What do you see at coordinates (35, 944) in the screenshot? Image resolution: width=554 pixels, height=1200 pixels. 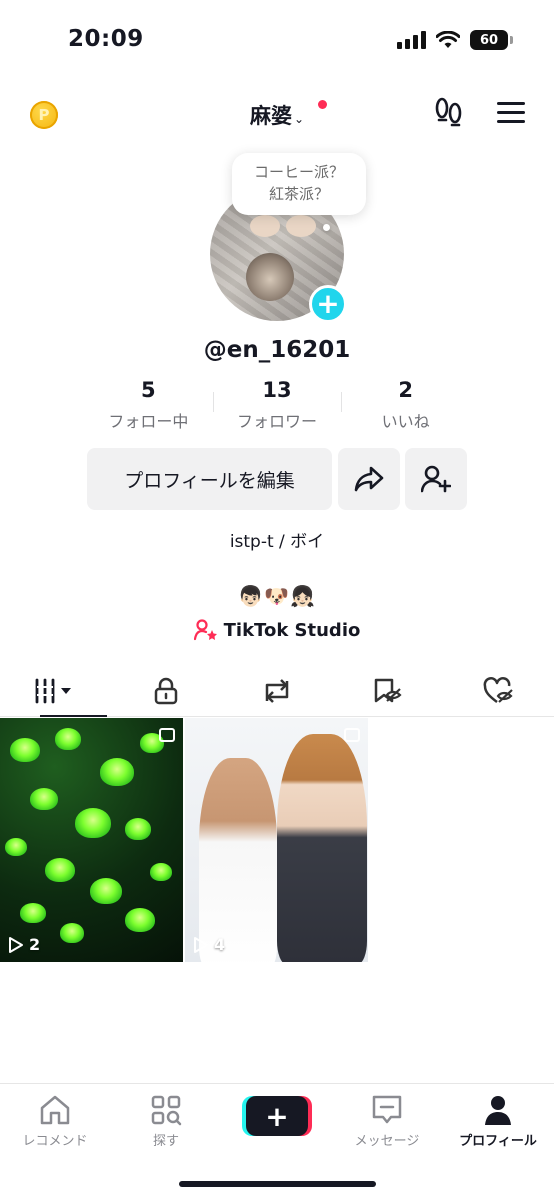 I see `view-count-value: 2` at bounding box center [35, 944].